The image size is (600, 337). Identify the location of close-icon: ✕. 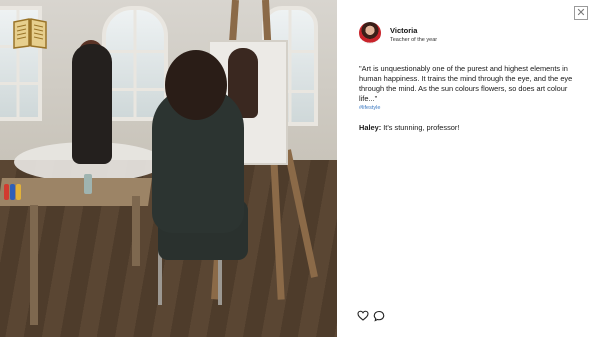
(581, 13).